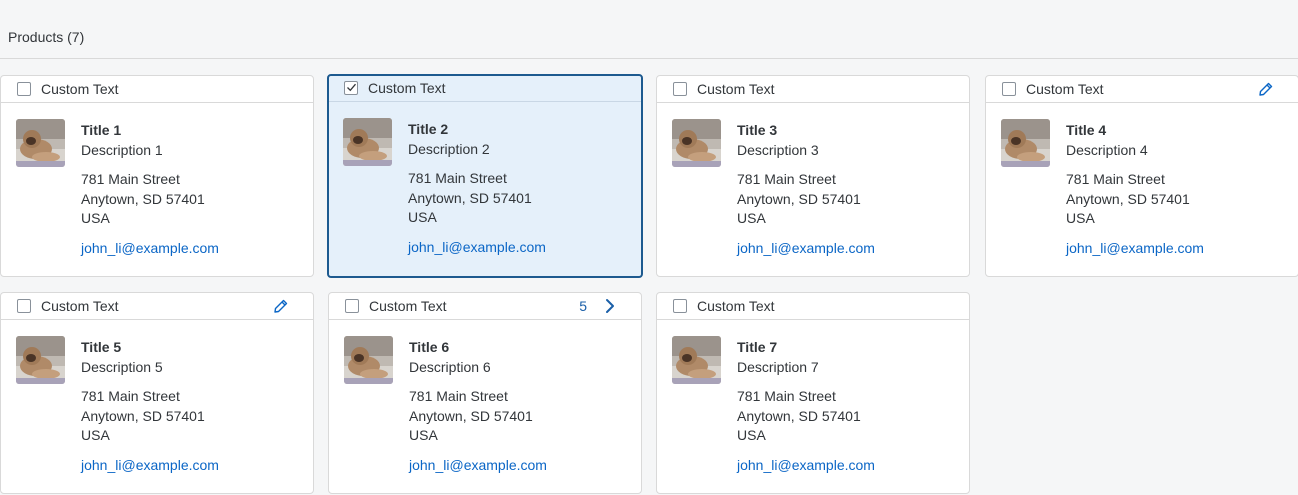 The width and height of the screenshot is (1298, 495). I want to click on card-description: Description 6, so click(450, 366).